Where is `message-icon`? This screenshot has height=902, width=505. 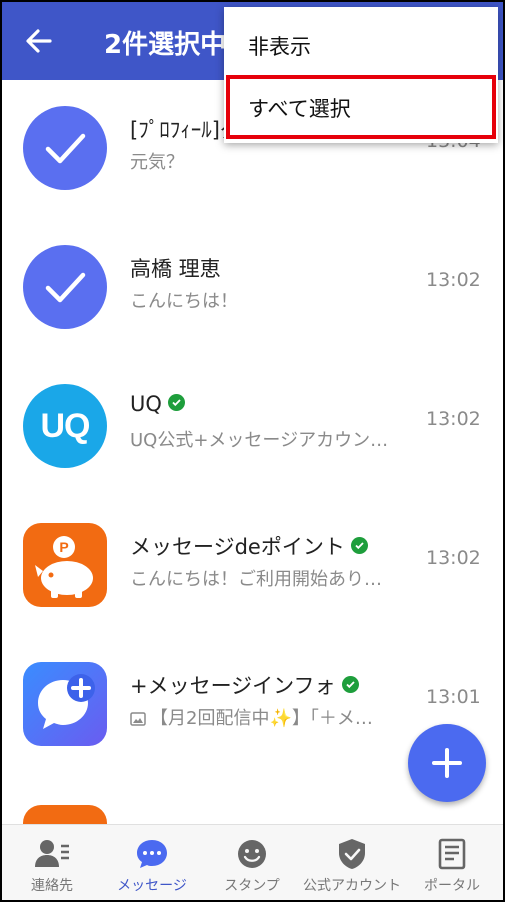
message-icon is located at coordinates (152, 854).